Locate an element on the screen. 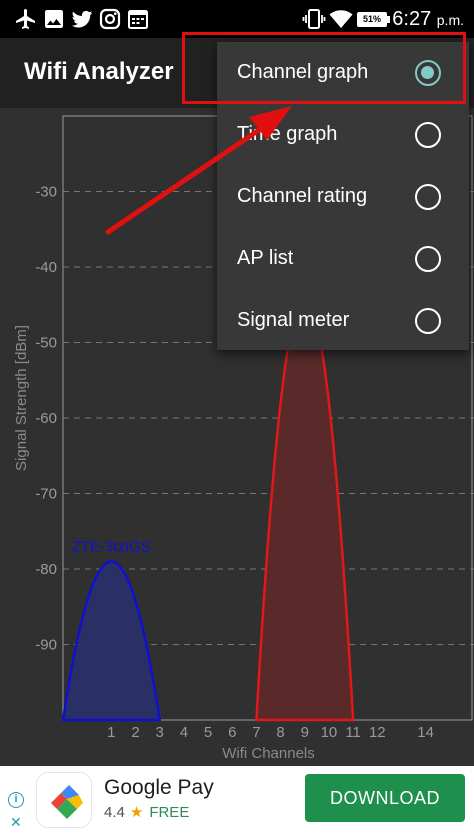  x-tick-label: 7 is located at coordinates (256, 732).